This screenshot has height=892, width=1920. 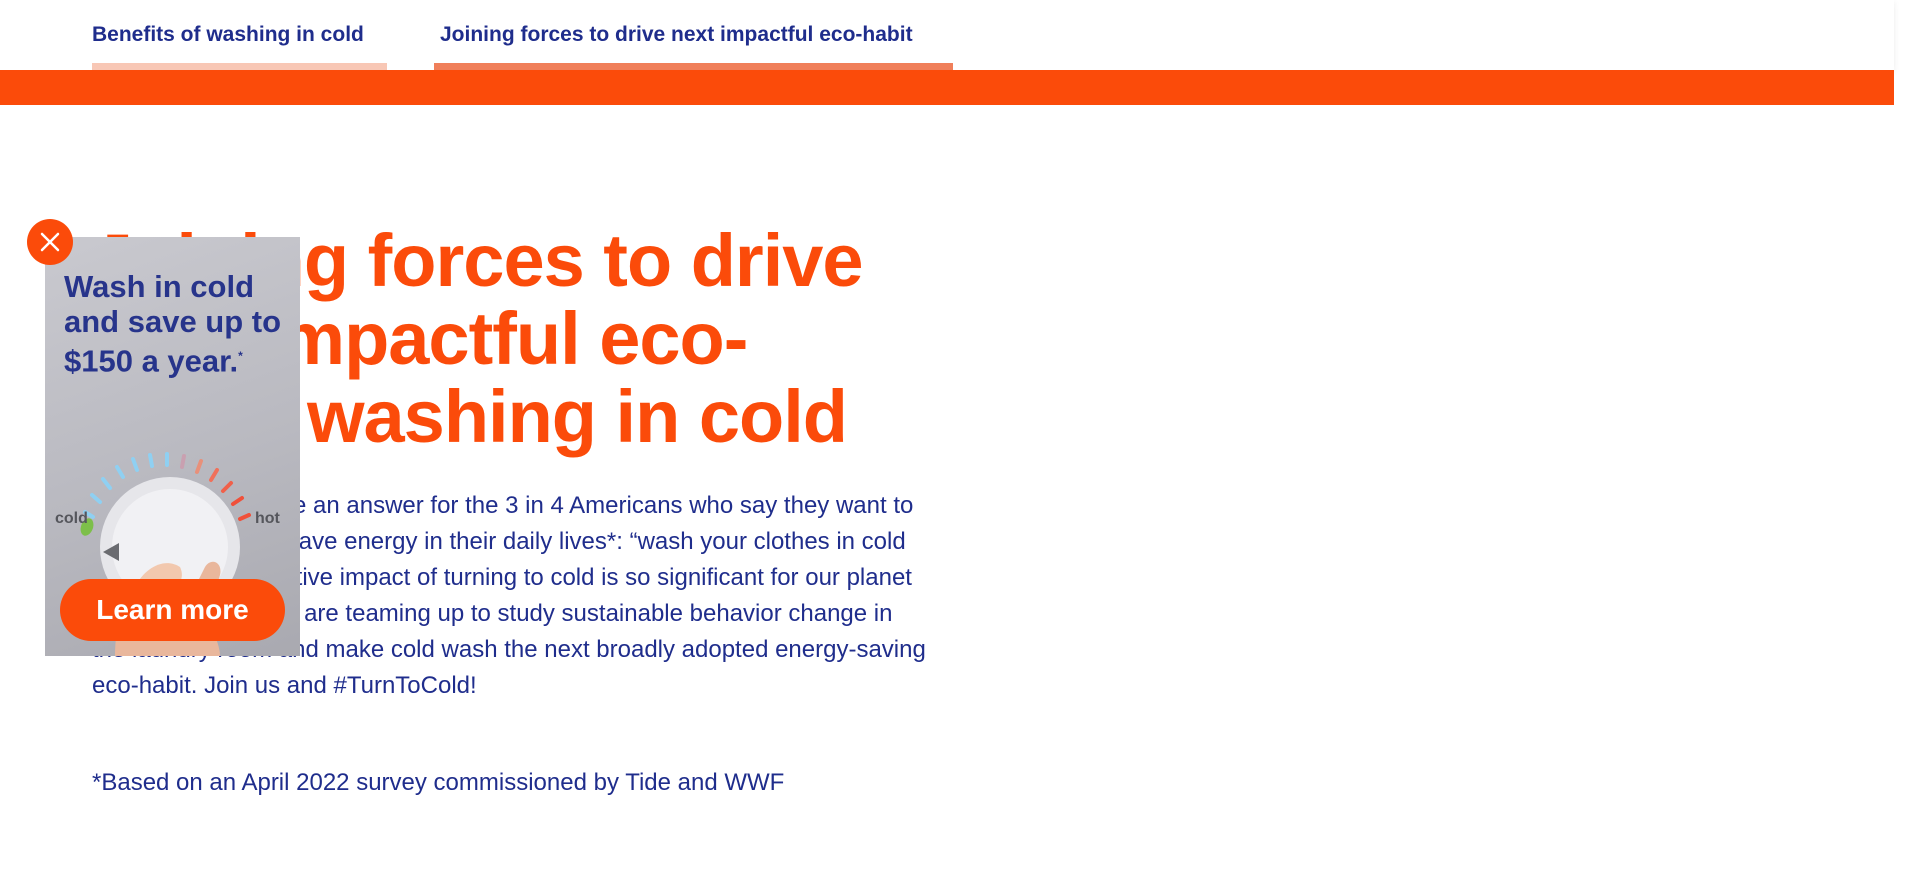 I want to click on close-icon, so click(x=50, y=242).